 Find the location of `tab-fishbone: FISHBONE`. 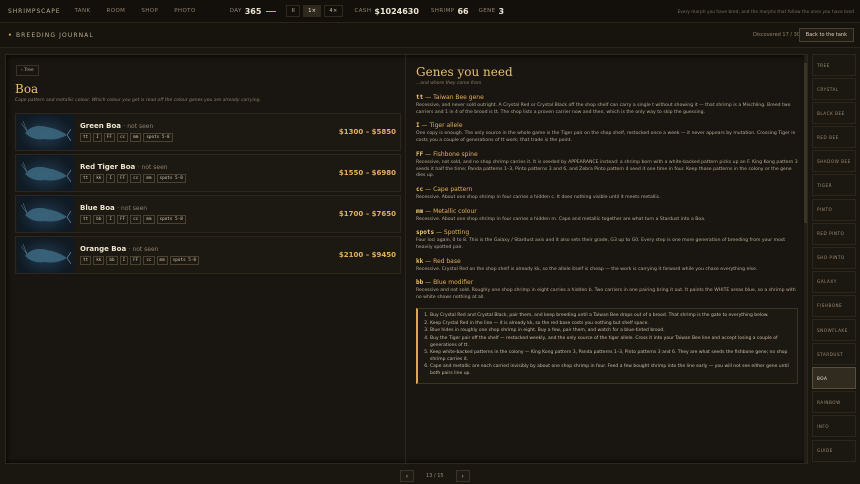

tab-fishbone: FISHBONE is located at coordinates (834, 305).